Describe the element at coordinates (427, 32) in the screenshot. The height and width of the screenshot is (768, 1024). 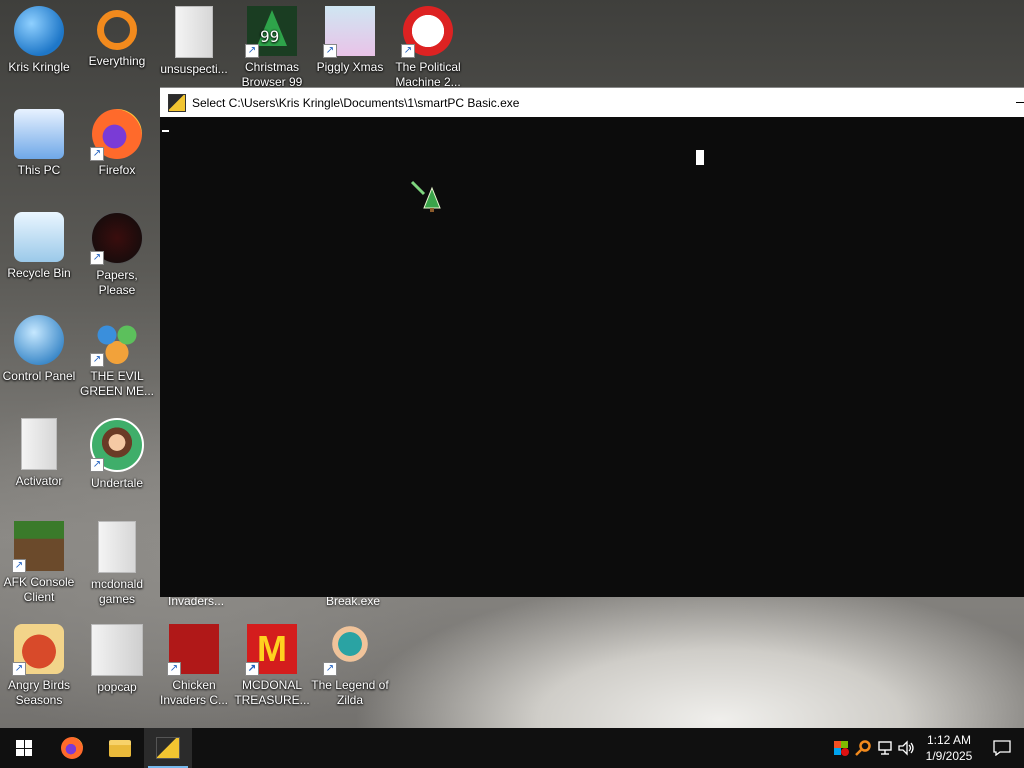
I see `political-icon: ↗` at that location.